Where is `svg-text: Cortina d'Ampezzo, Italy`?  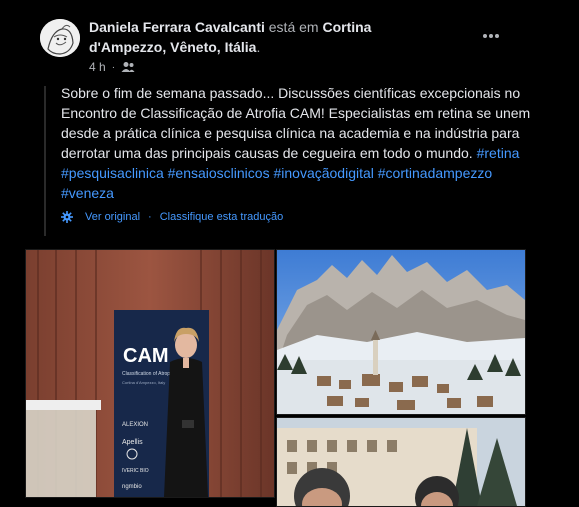
svg-text: Cortina d'Ampezzo, Italy is located at coordinates (143, 382).